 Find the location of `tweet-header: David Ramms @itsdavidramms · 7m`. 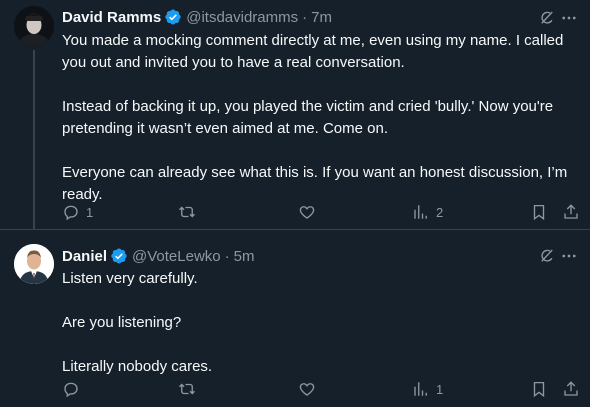

tweet-header: David Ramms @itsdavidramms · 7m is located at coordinates (197, 17).